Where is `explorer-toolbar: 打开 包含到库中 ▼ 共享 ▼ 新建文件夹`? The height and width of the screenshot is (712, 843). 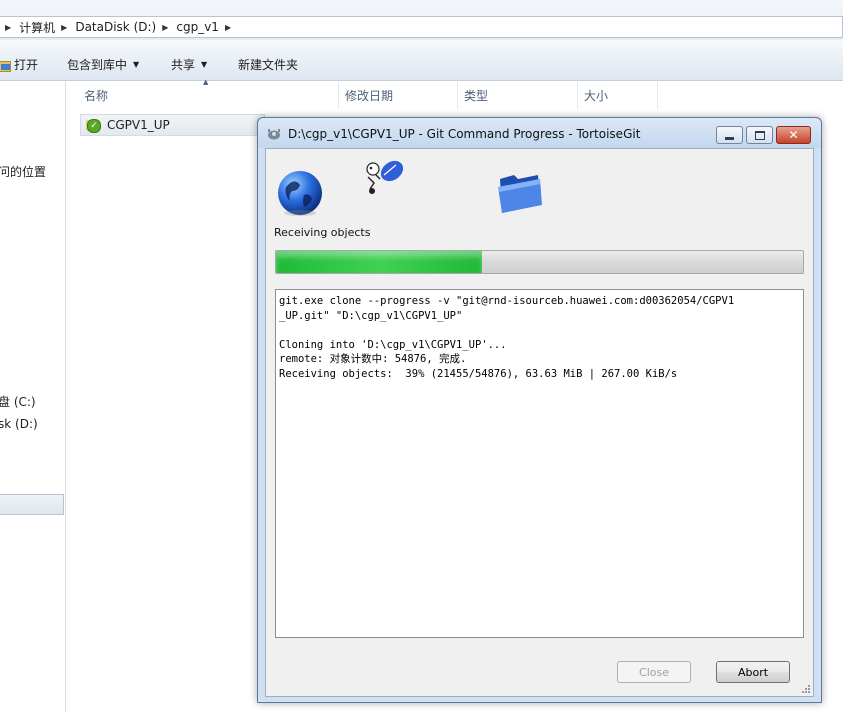 explorer-toolbar: 打开 包含到库中 ▼ 共享 ▼ 新建文件夹 is located at coordinates (421, 60).